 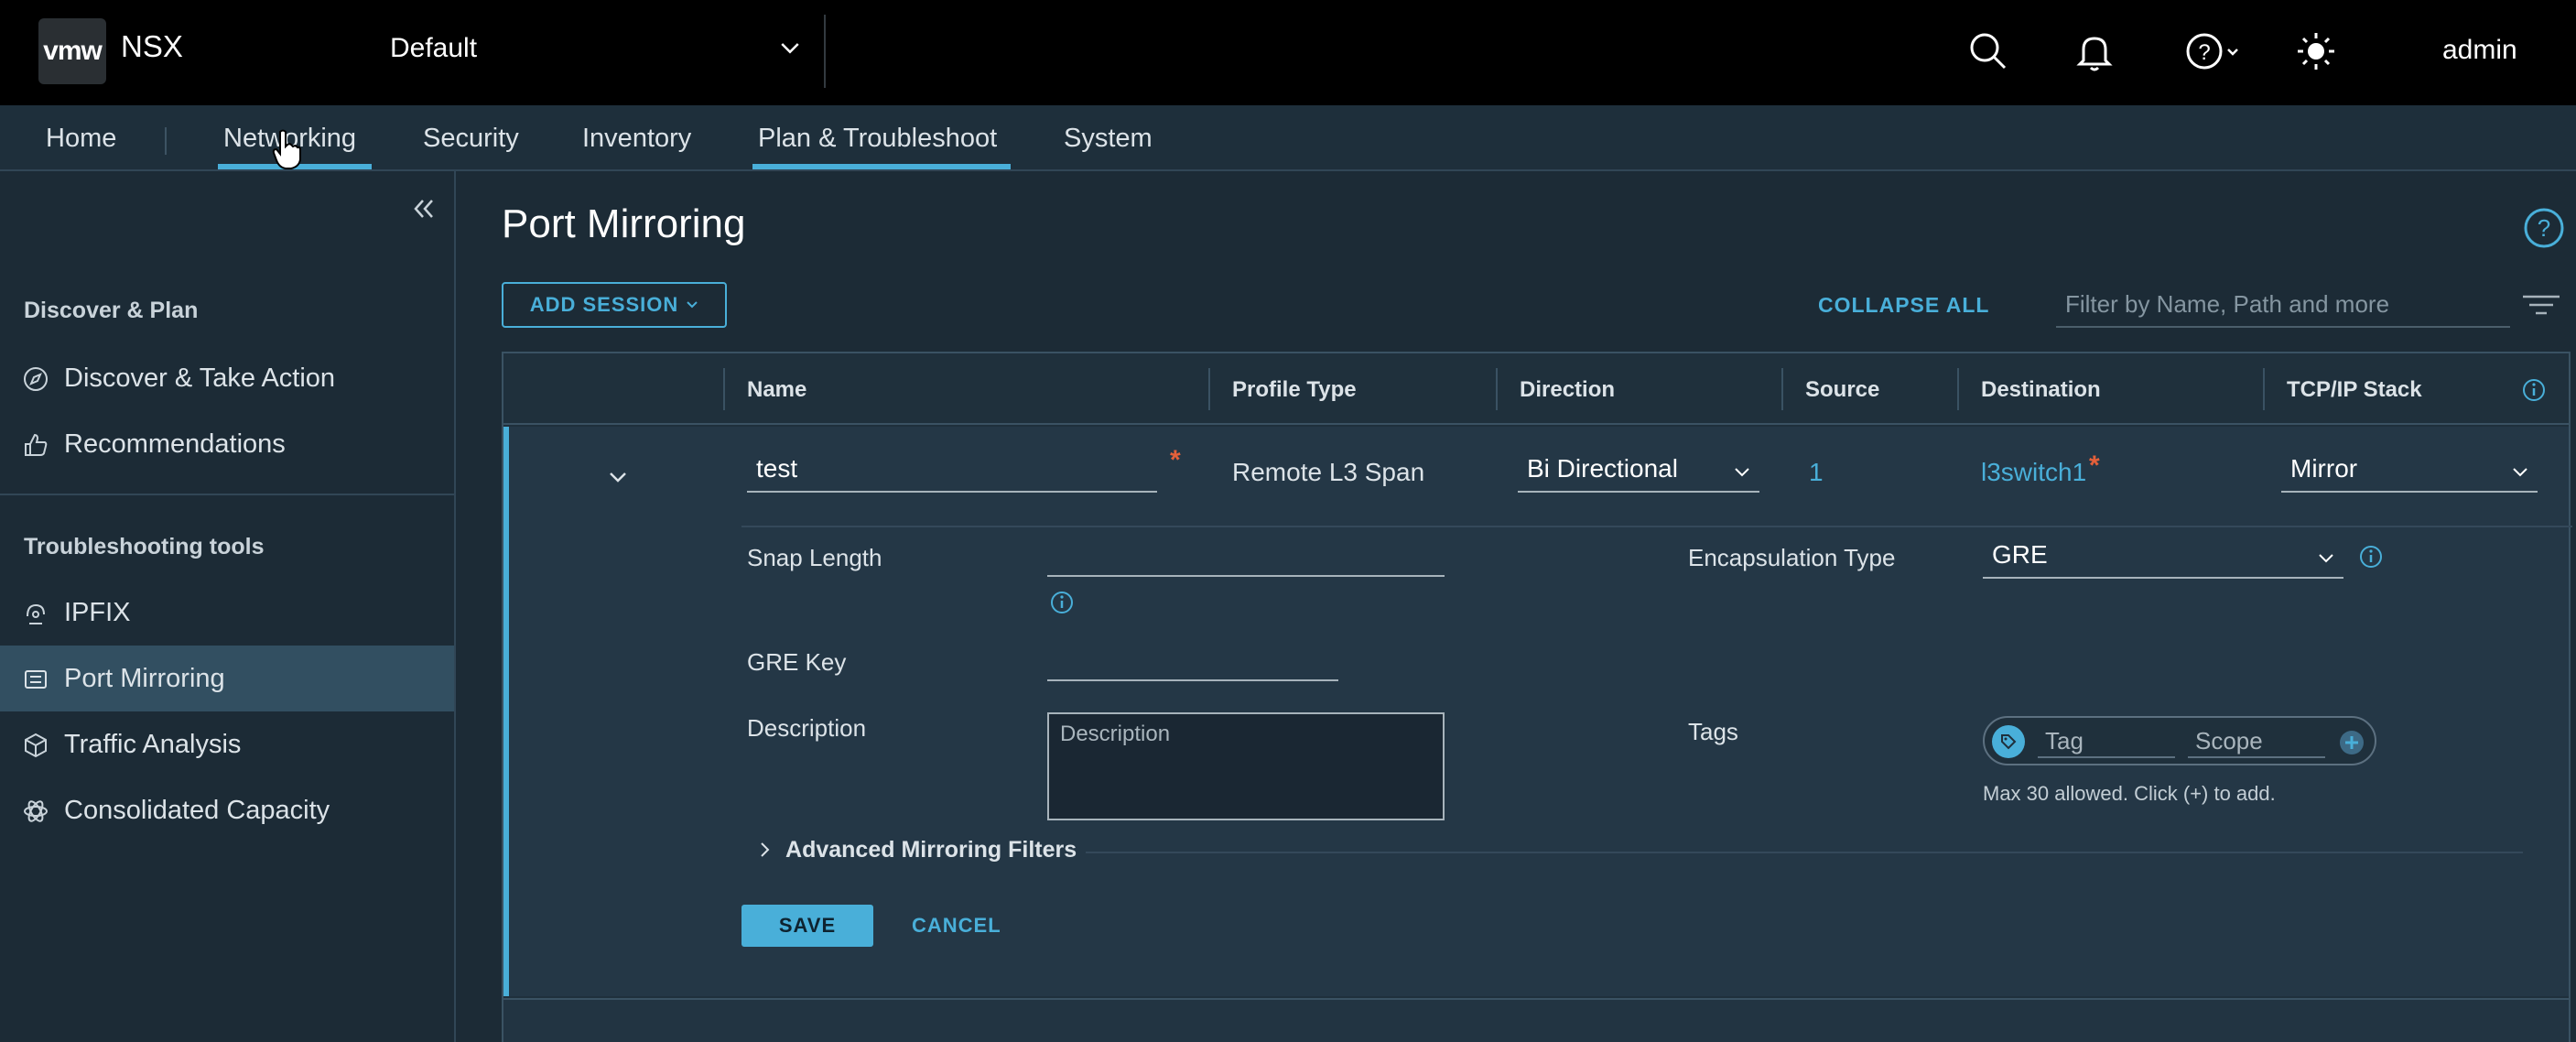 What do you see at coordinates (2316, 51) in the screenshot?
I see `theme-sun-icon` at bounding box center [2316, 51].